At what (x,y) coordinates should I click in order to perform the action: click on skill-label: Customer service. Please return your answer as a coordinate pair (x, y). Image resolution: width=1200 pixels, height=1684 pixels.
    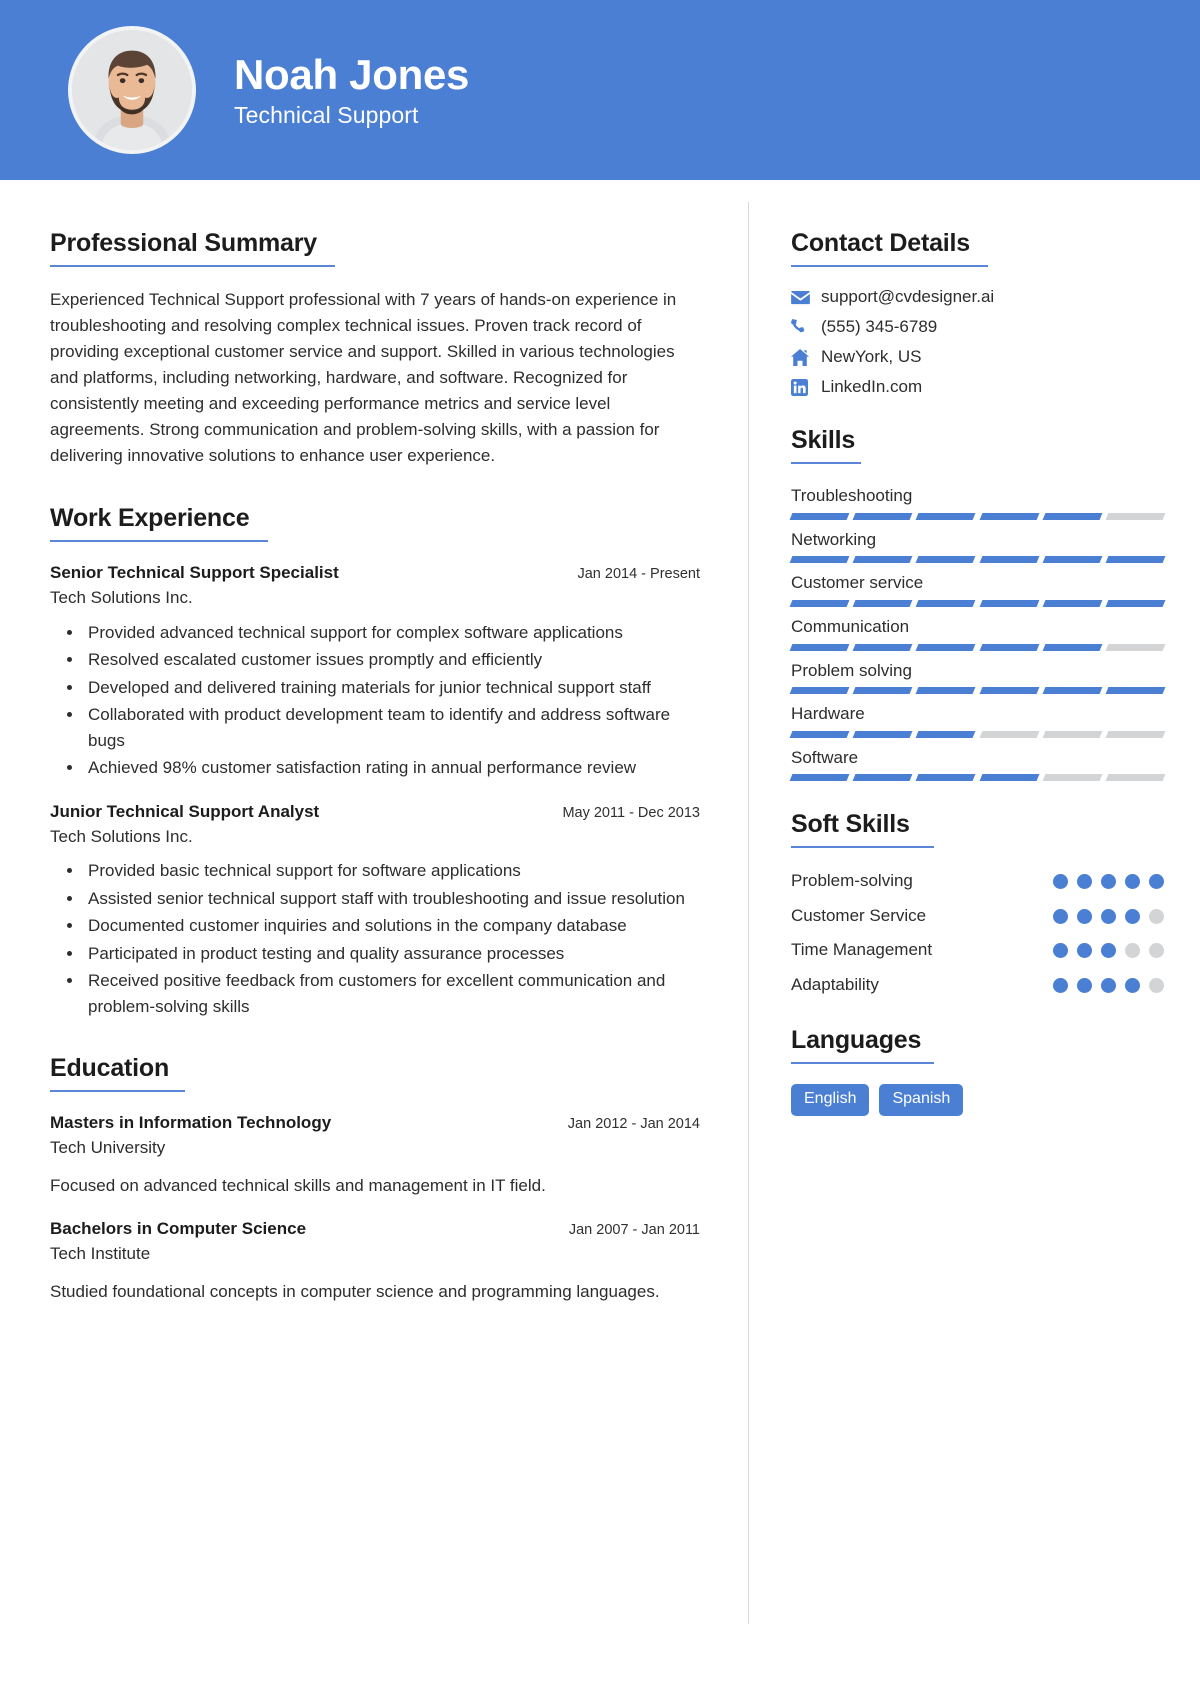
    Looking at the image, I should click on (857, 583).